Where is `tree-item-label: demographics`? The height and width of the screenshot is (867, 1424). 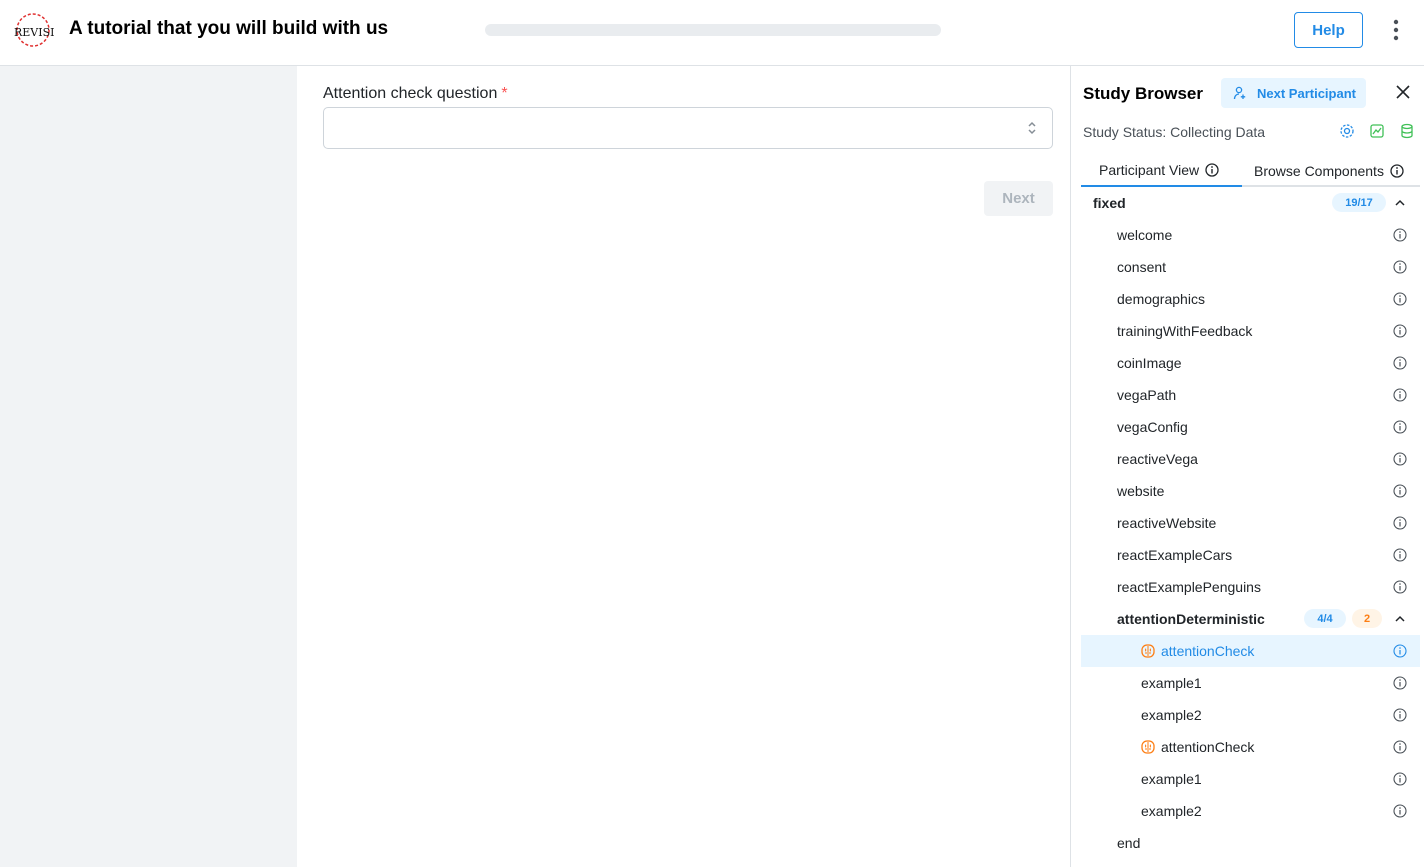 tree-item-label: demographics is located at coordinates (1161, 299).